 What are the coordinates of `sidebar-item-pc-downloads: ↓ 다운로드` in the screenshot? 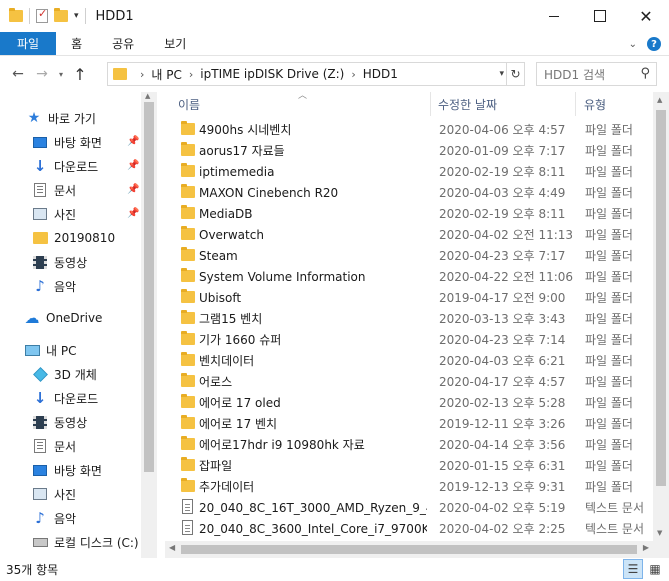 It's located at (65, 398).